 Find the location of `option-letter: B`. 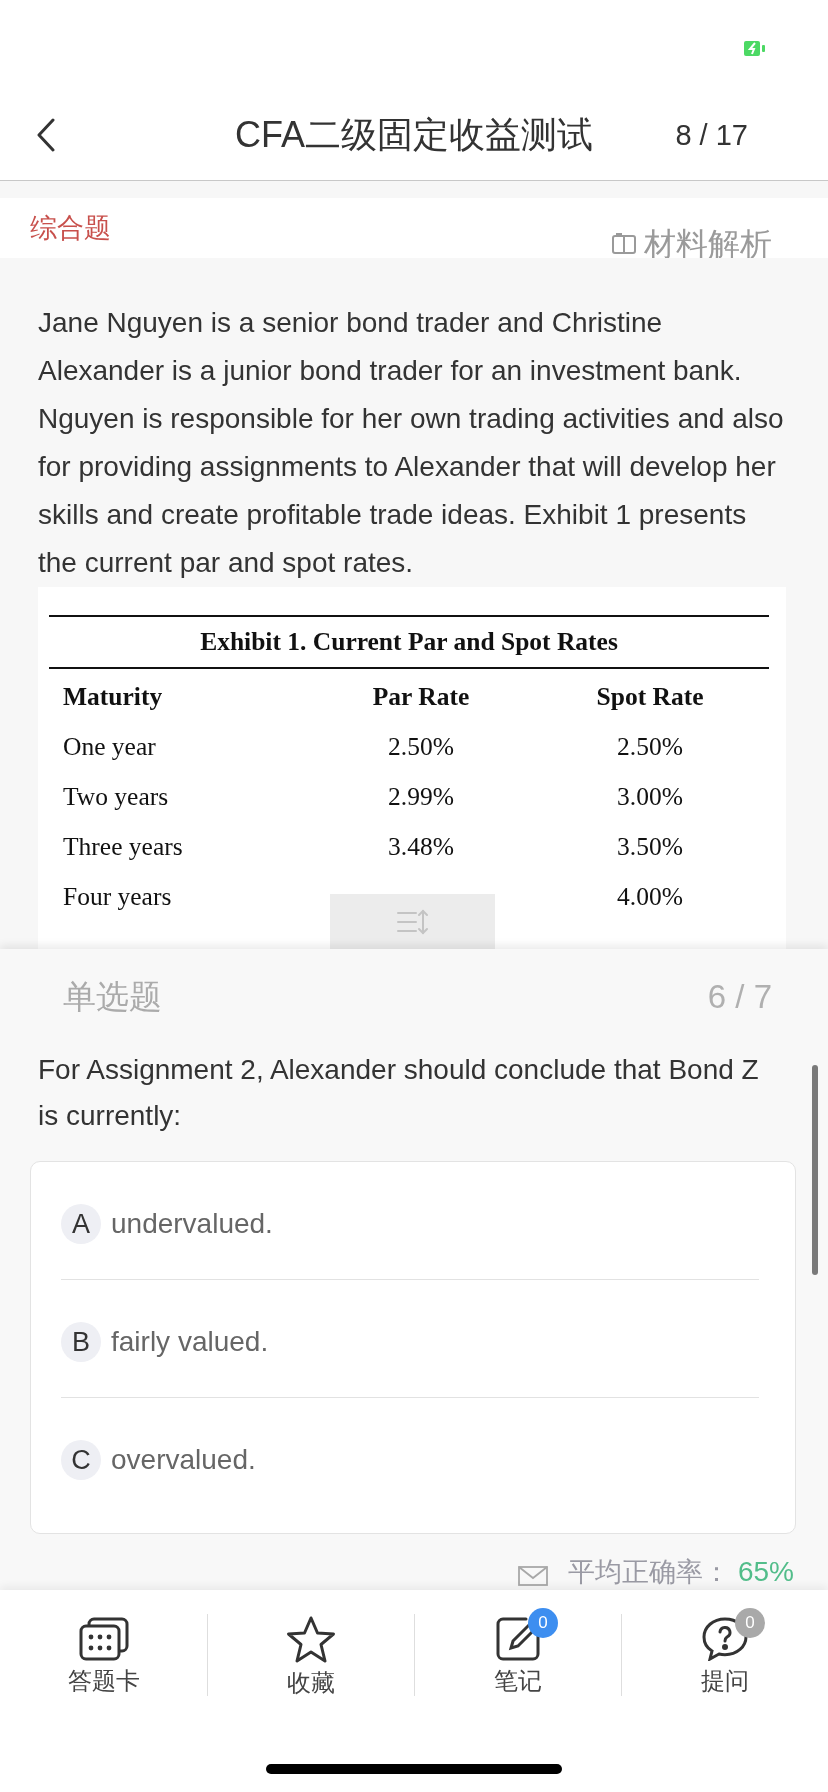

option-letter: B is located at coordinates (81, 1342).